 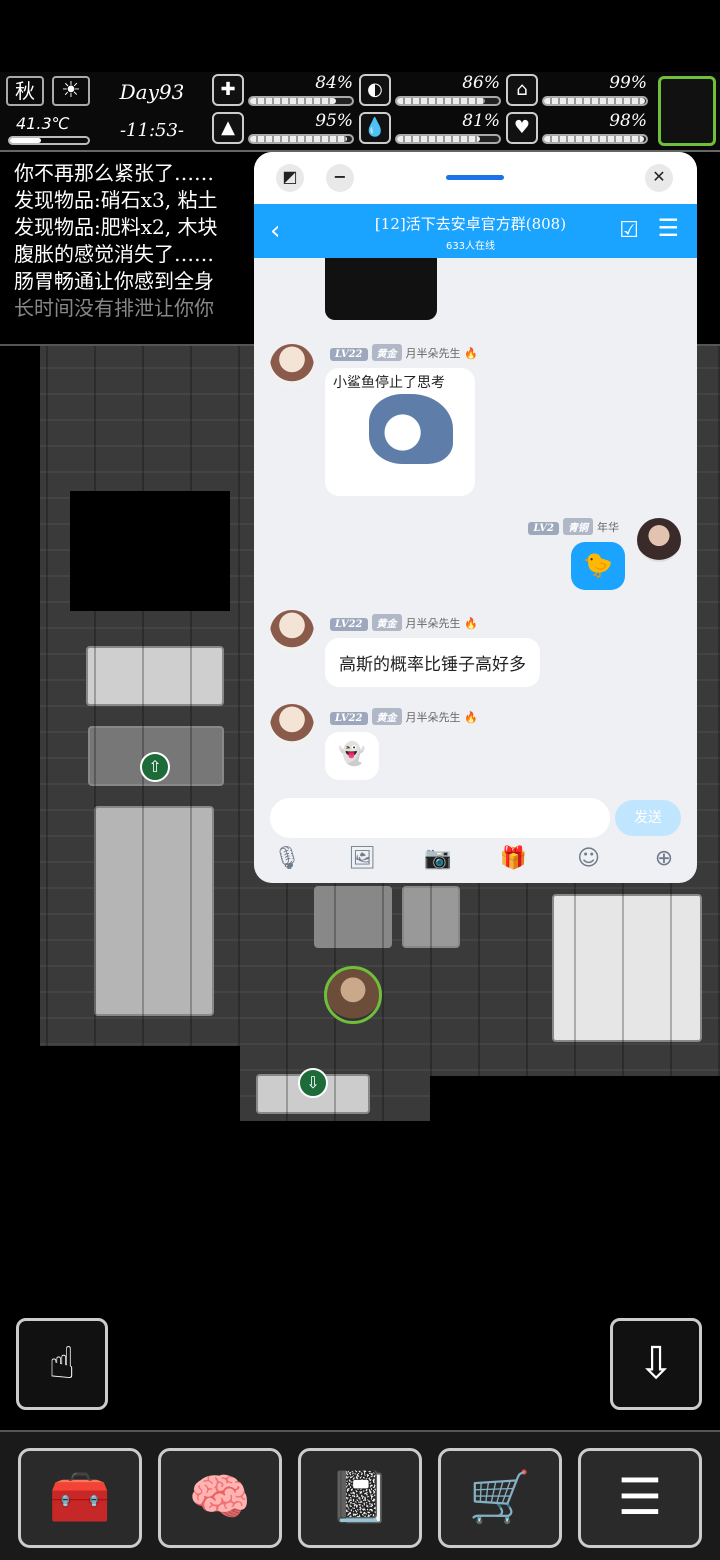 I want to click on brain-head-icon: 🧠, so click(x=220, y=1497).